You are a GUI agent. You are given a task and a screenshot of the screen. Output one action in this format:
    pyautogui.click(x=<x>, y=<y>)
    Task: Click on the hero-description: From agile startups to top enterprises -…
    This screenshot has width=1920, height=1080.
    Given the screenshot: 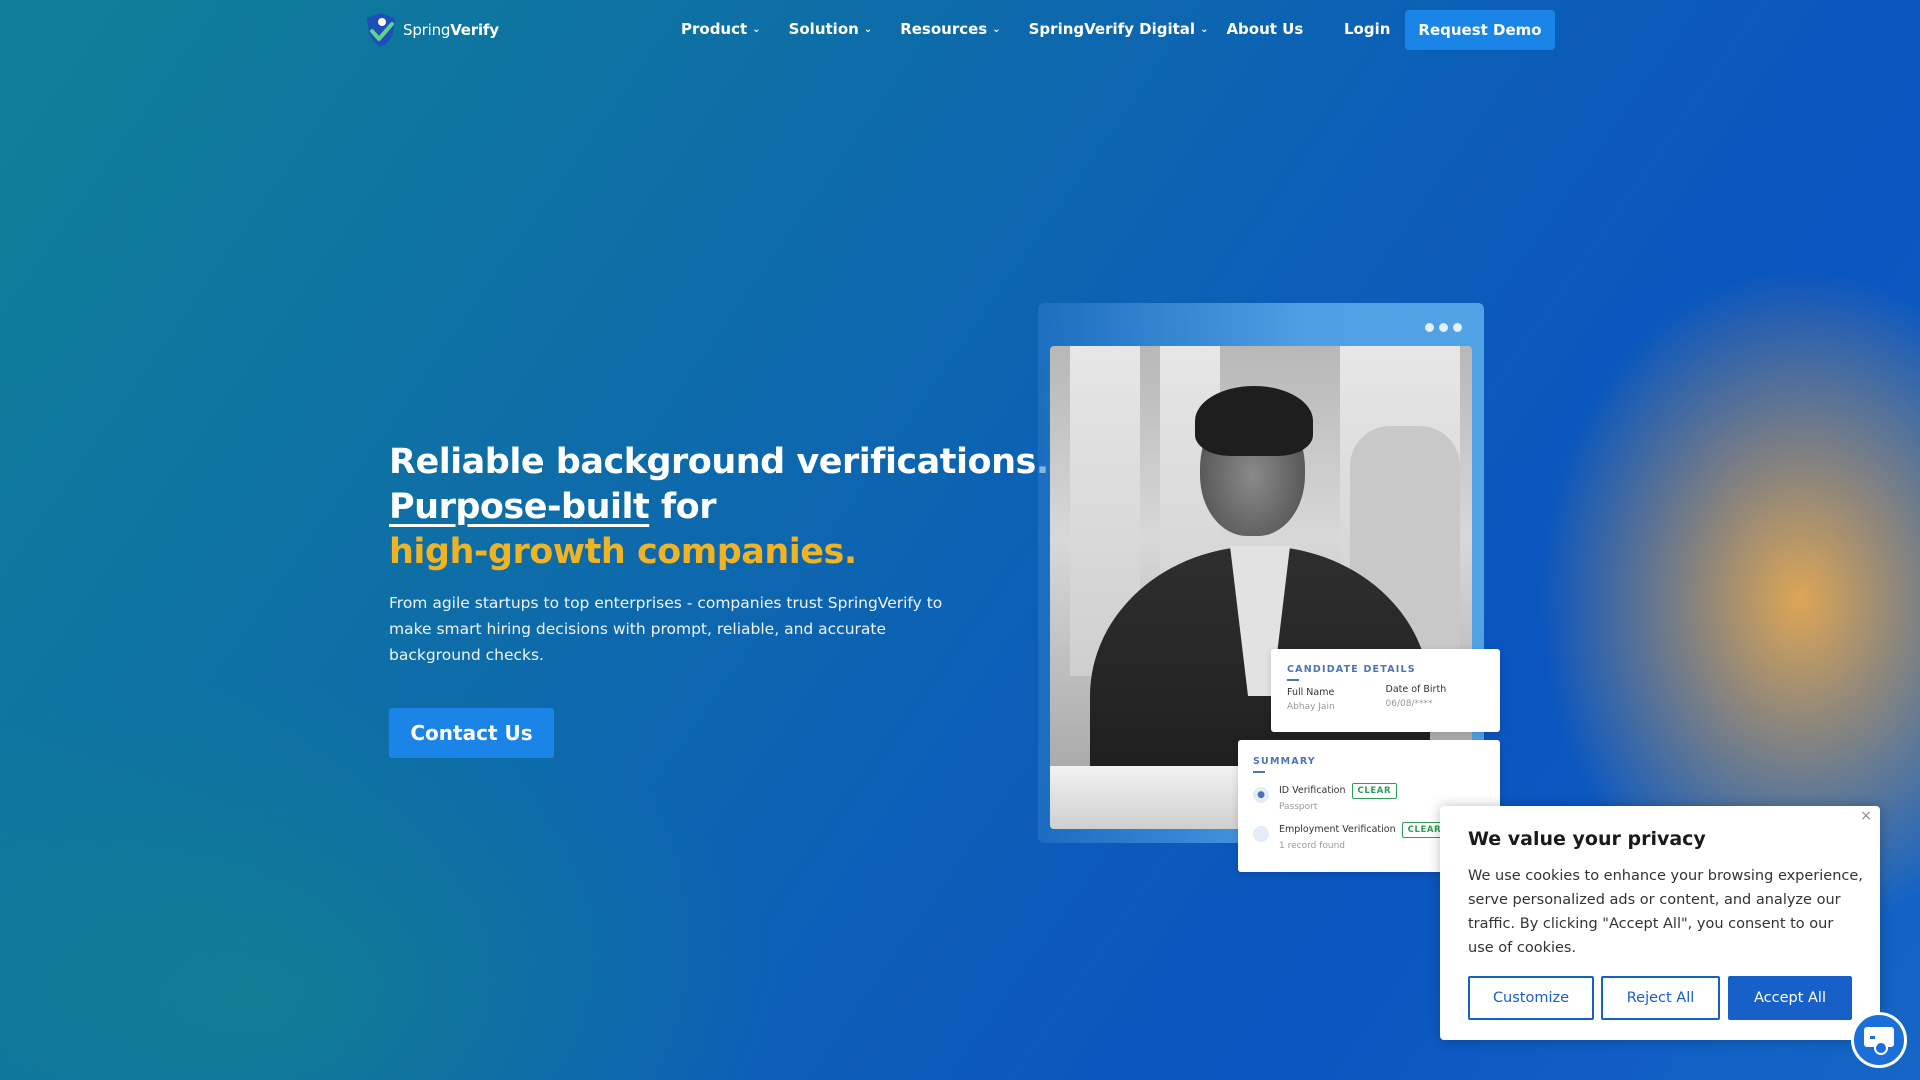 What is the action you would take?
    pyautogui.click(x=666, y=629)
    